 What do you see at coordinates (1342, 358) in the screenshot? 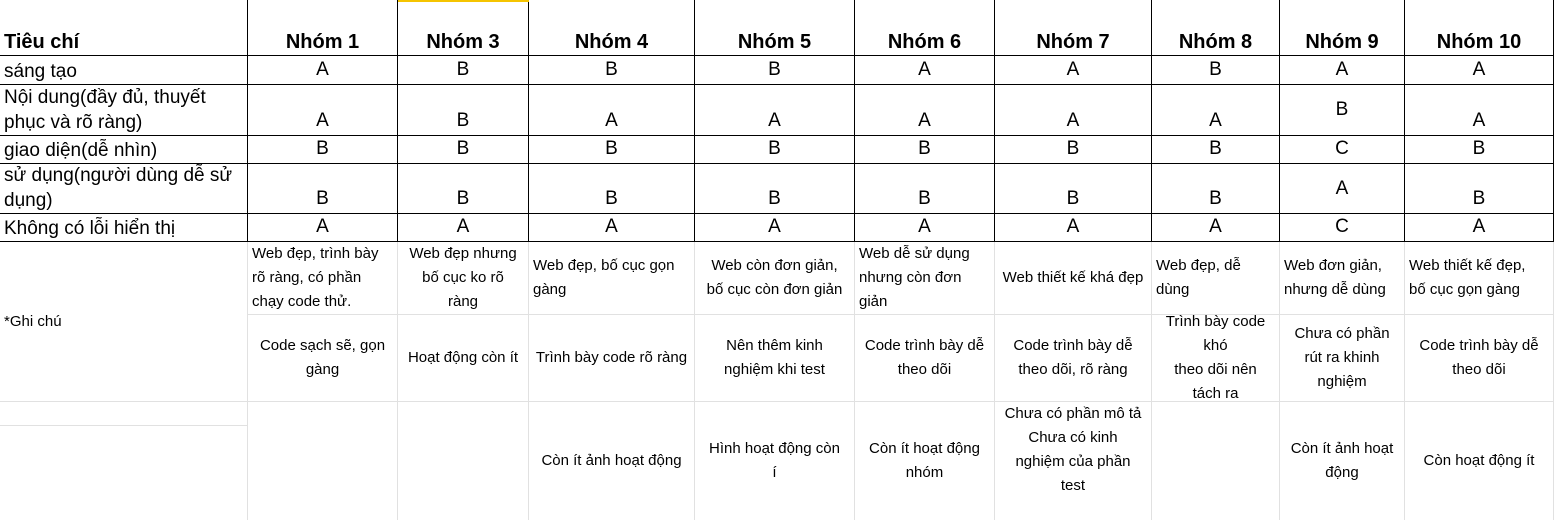
I see `note-cell: Chưa có phần rút ra khinh nghiệm` at bounding box center [1342, 358].